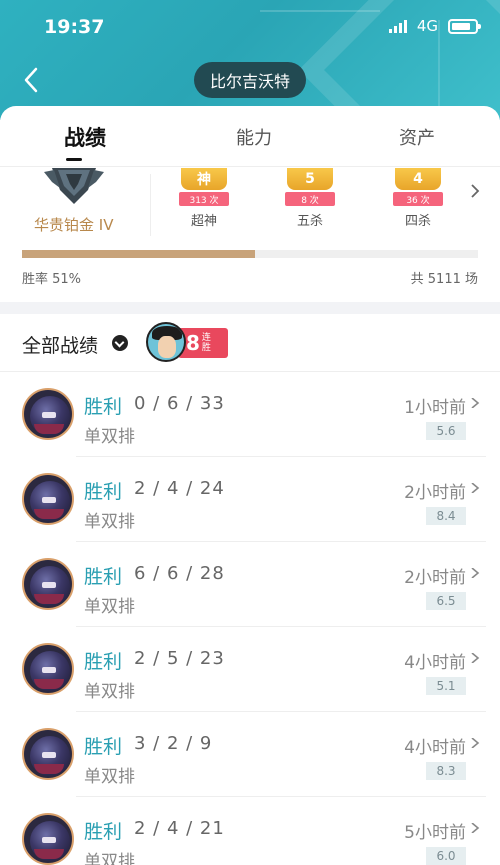 The width and height of the screenshot is (500, 865). What do you see at coordinates (427, 26) in the screenshot?
I see `network-label: 4G` at bounding box center [427, 26].